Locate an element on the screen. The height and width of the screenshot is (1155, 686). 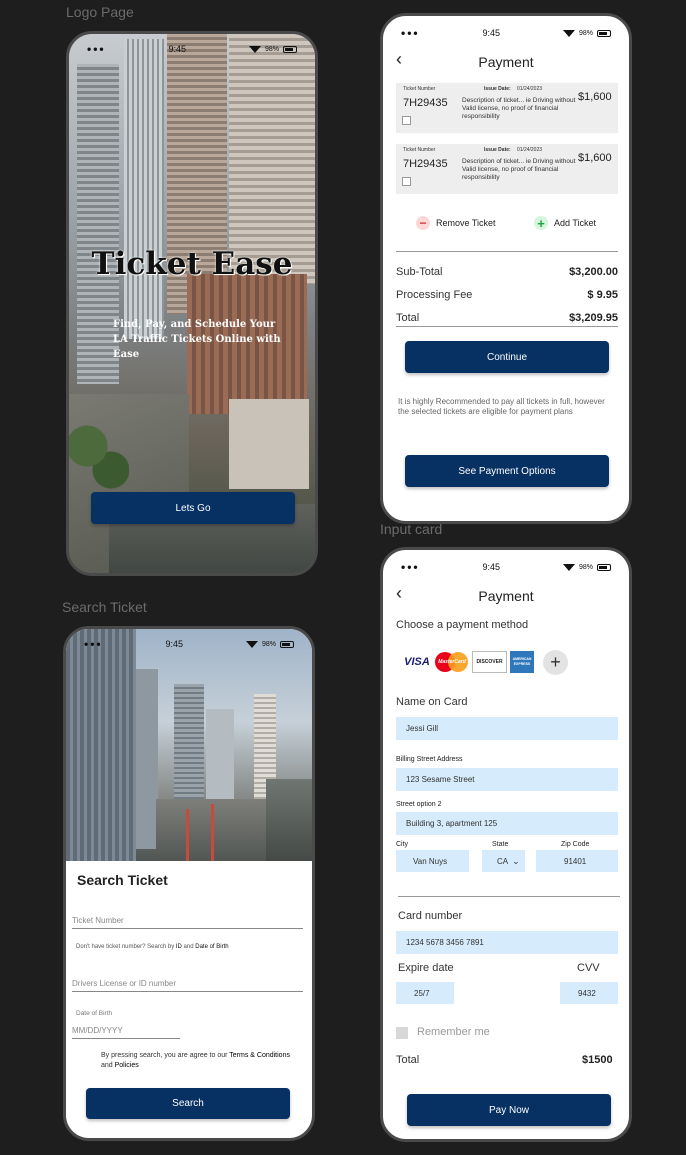
expire-date-input: 25/7 is located at coordinates (425, 993).